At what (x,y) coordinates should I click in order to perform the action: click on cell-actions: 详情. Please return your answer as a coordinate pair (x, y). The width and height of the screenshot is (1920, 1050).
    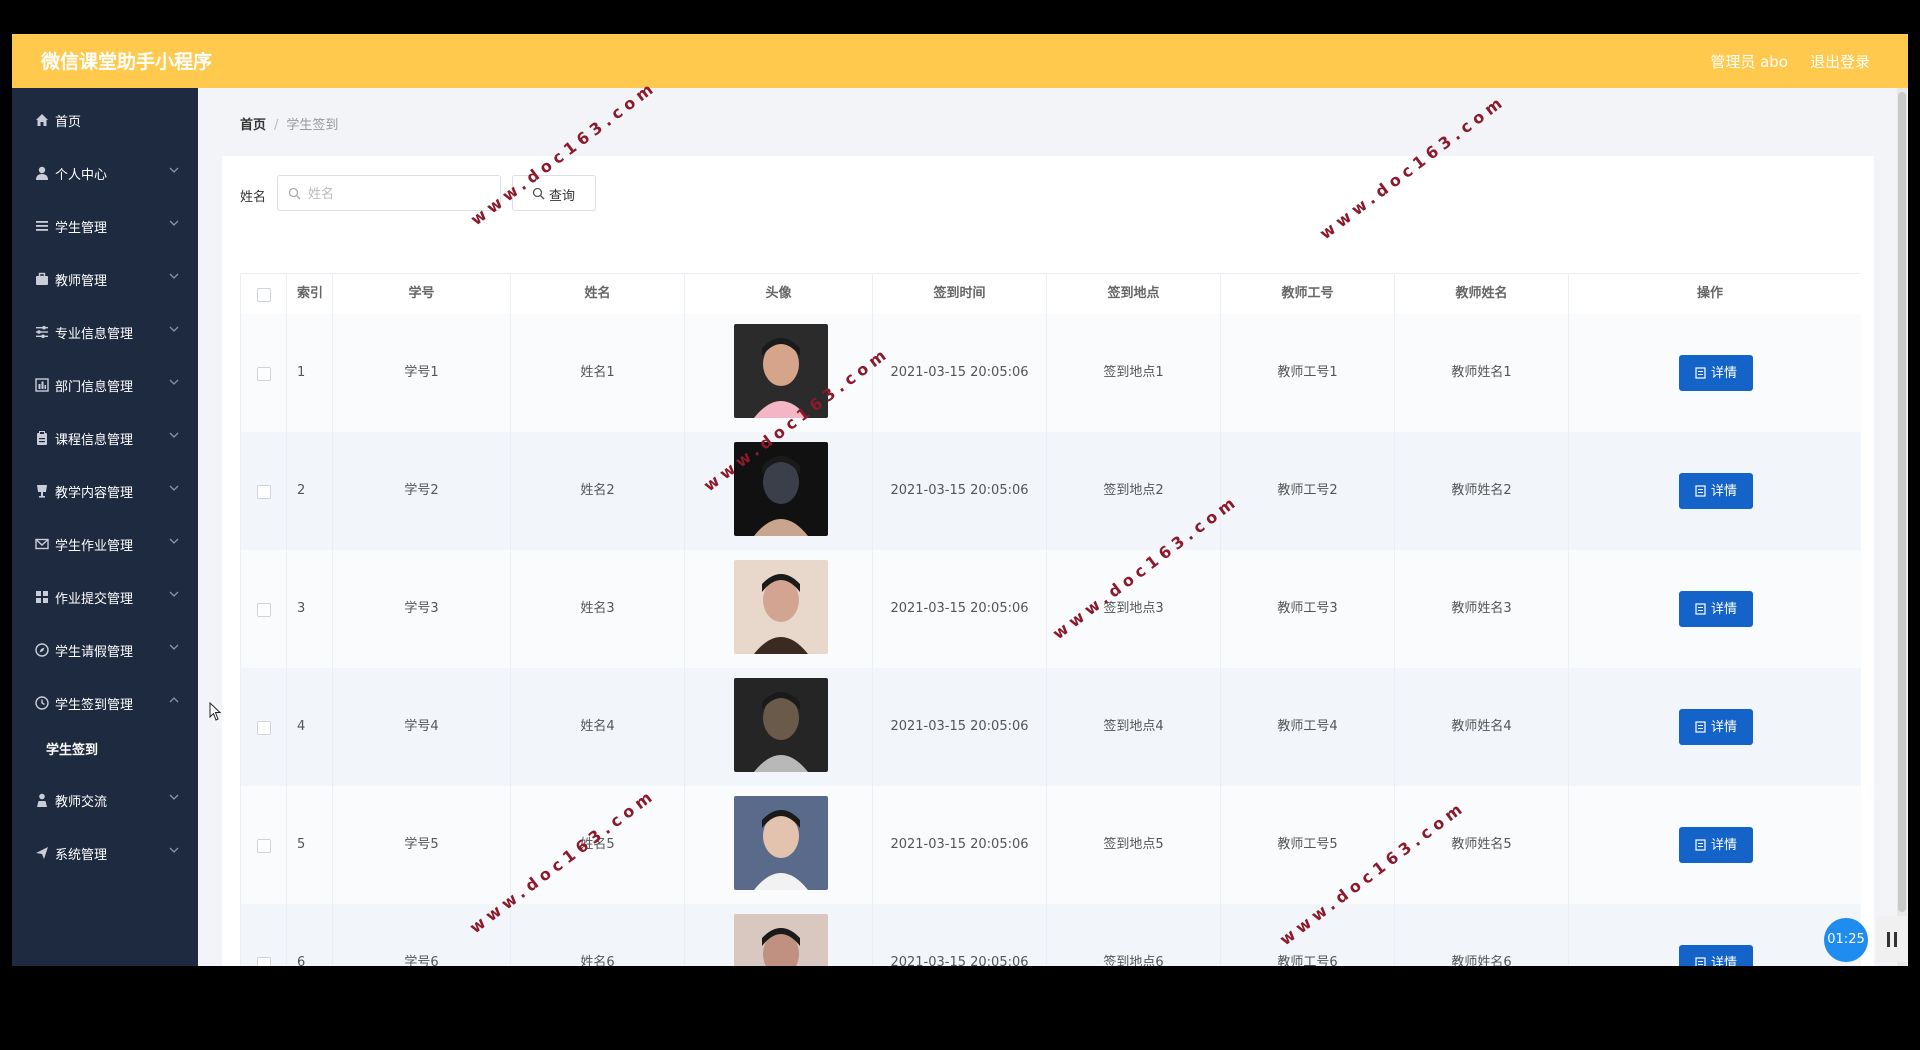
    Looking at the image, I should click on (1710, 727).